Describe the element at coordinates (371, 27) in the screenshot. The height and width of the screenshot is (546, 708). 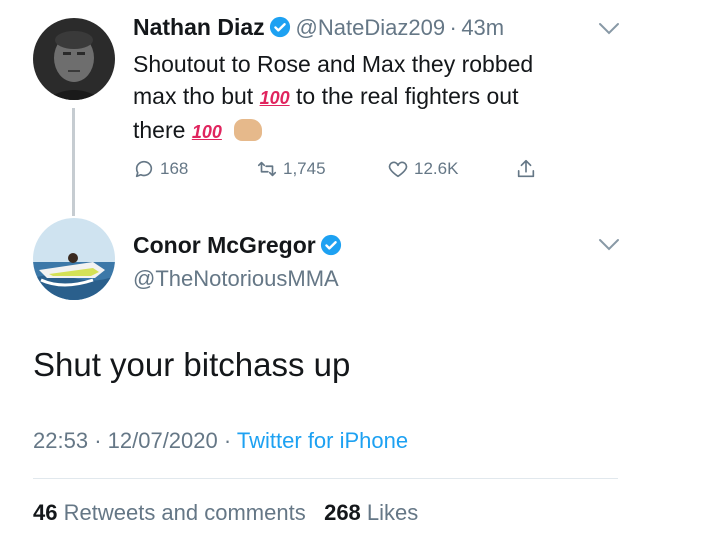
I see `tweet1-handle: @NateDiaz209` at that location.